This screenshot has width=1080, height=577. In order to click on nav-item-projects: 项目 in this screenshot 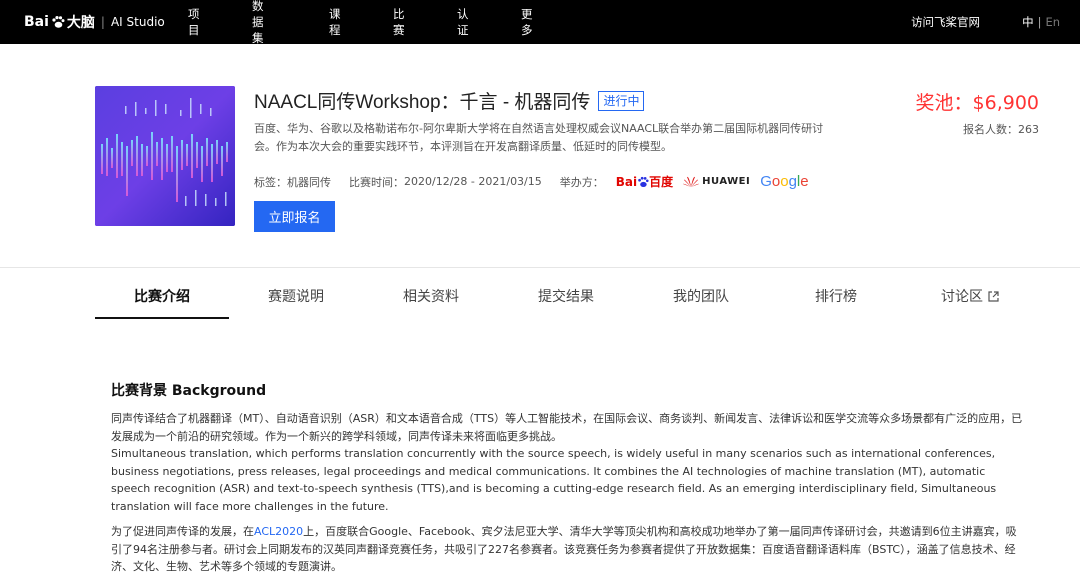, I will do `click(194, 22)`.